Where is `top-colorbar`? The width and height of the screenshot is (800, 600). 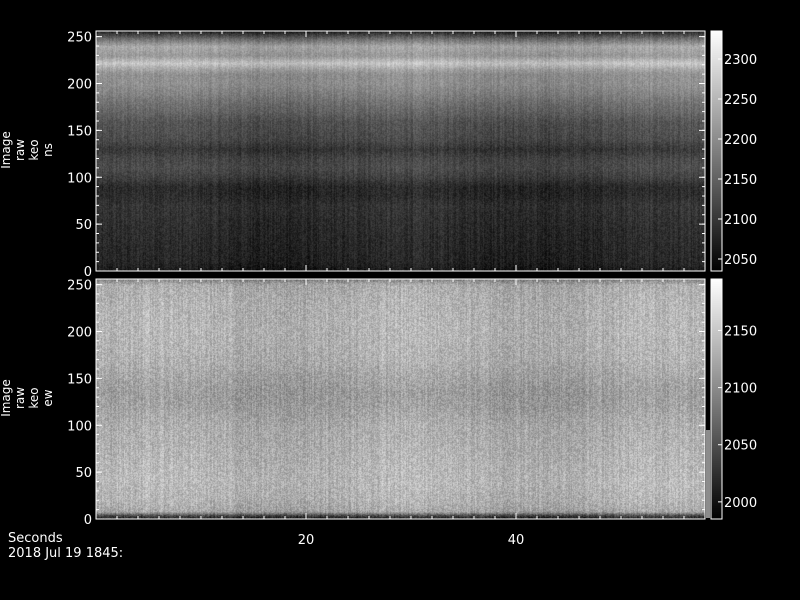
top-colorbar is located at coordinates (716, 151).